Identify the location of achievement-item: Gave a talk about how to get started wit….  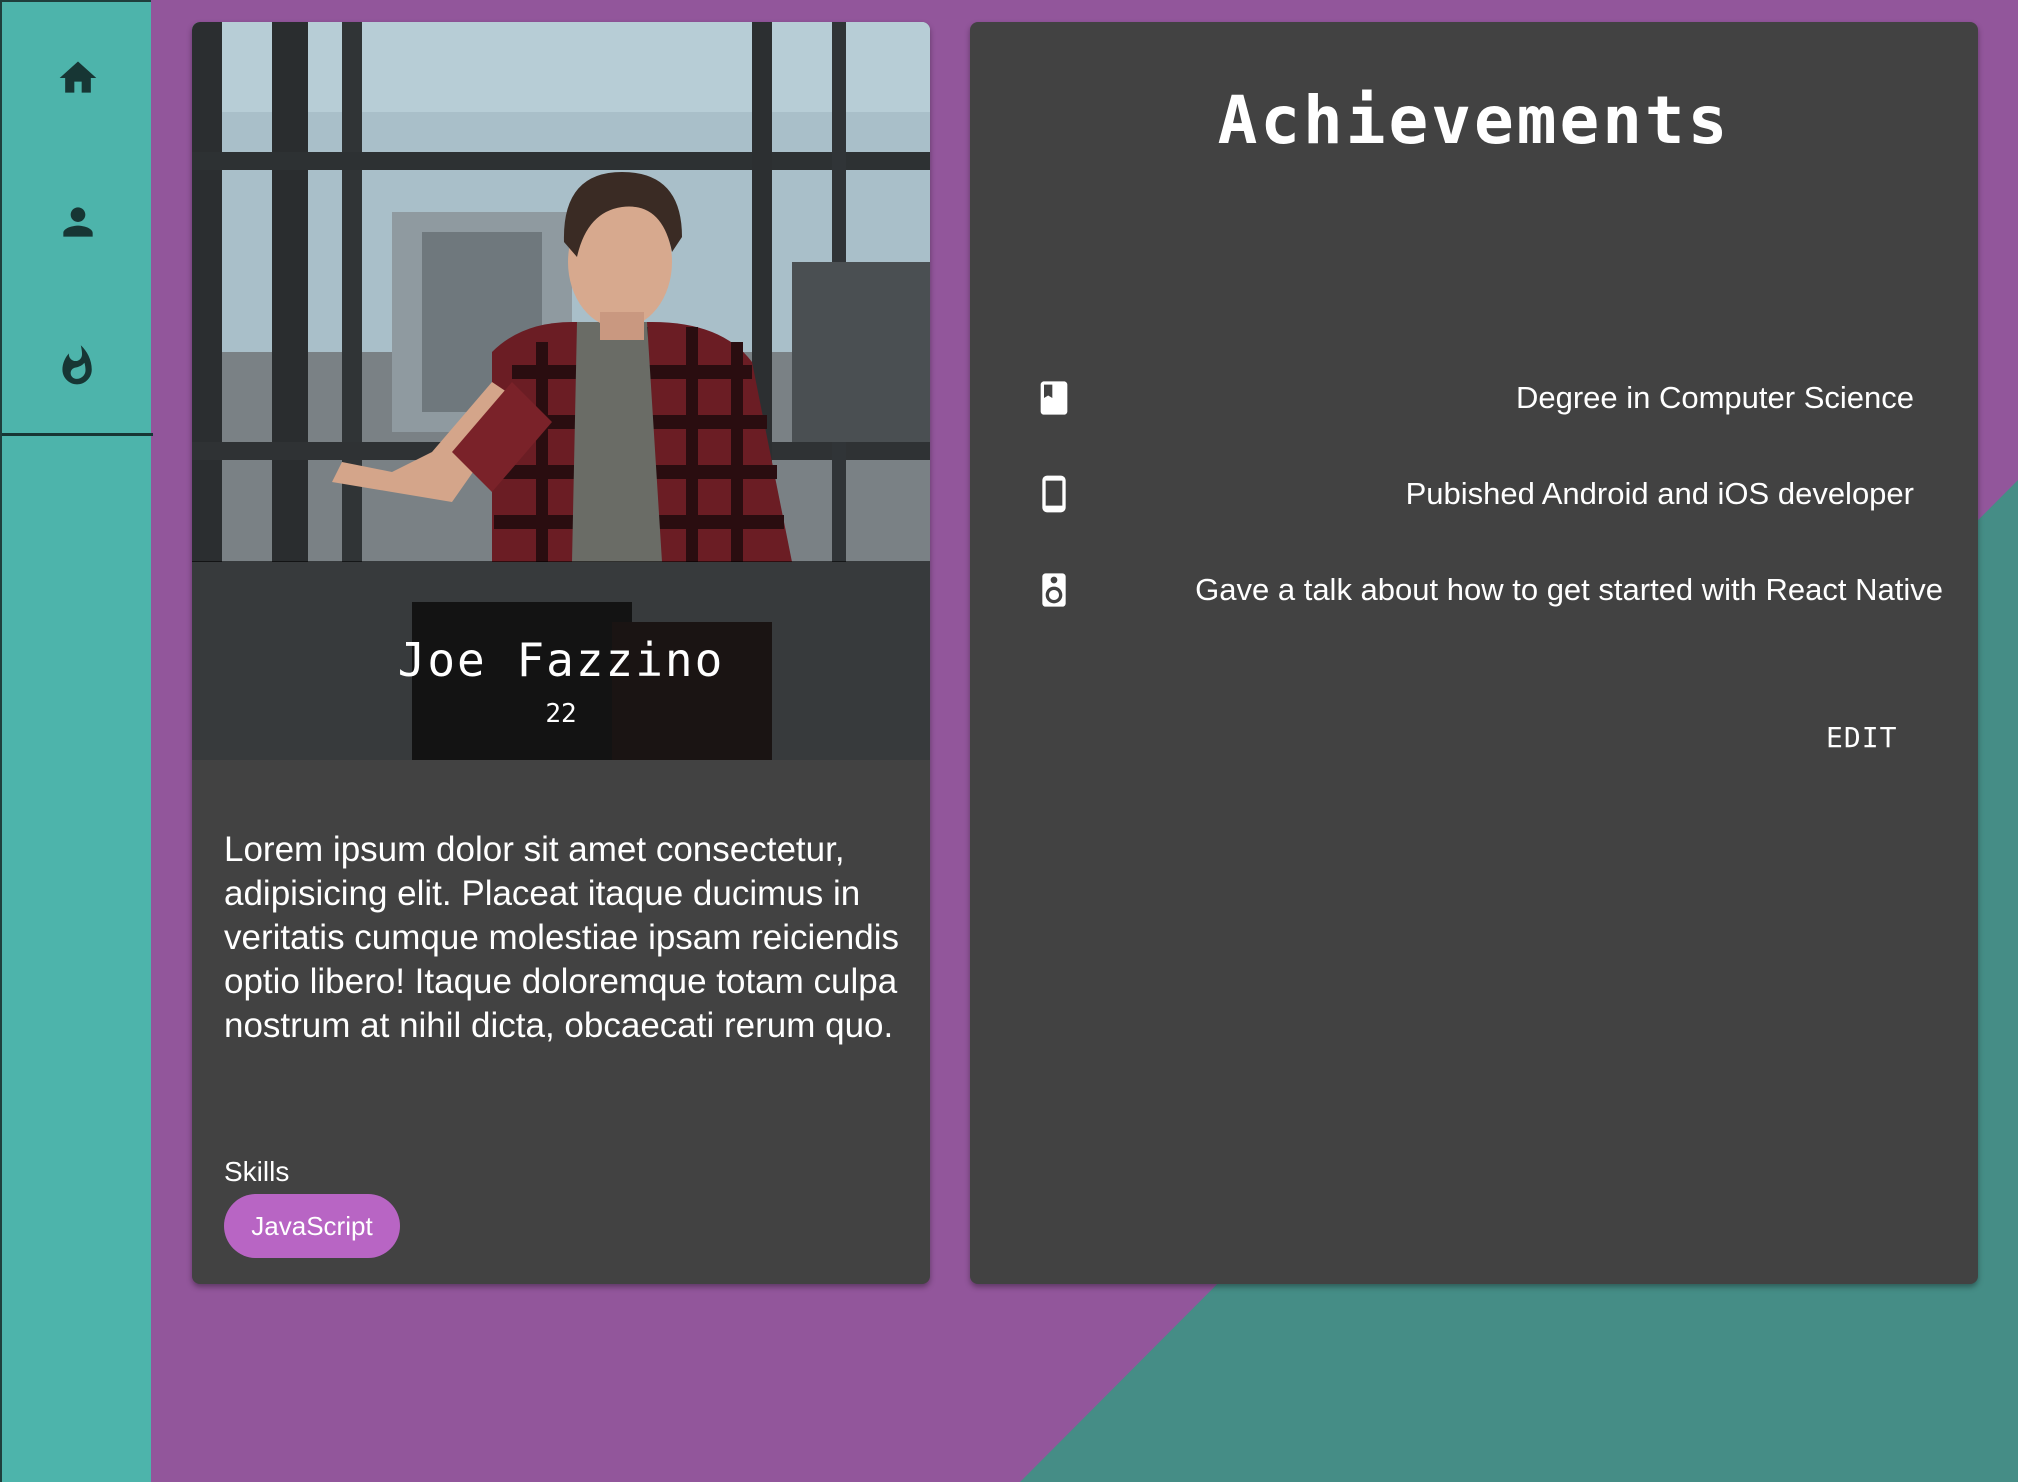
(1474, 590).